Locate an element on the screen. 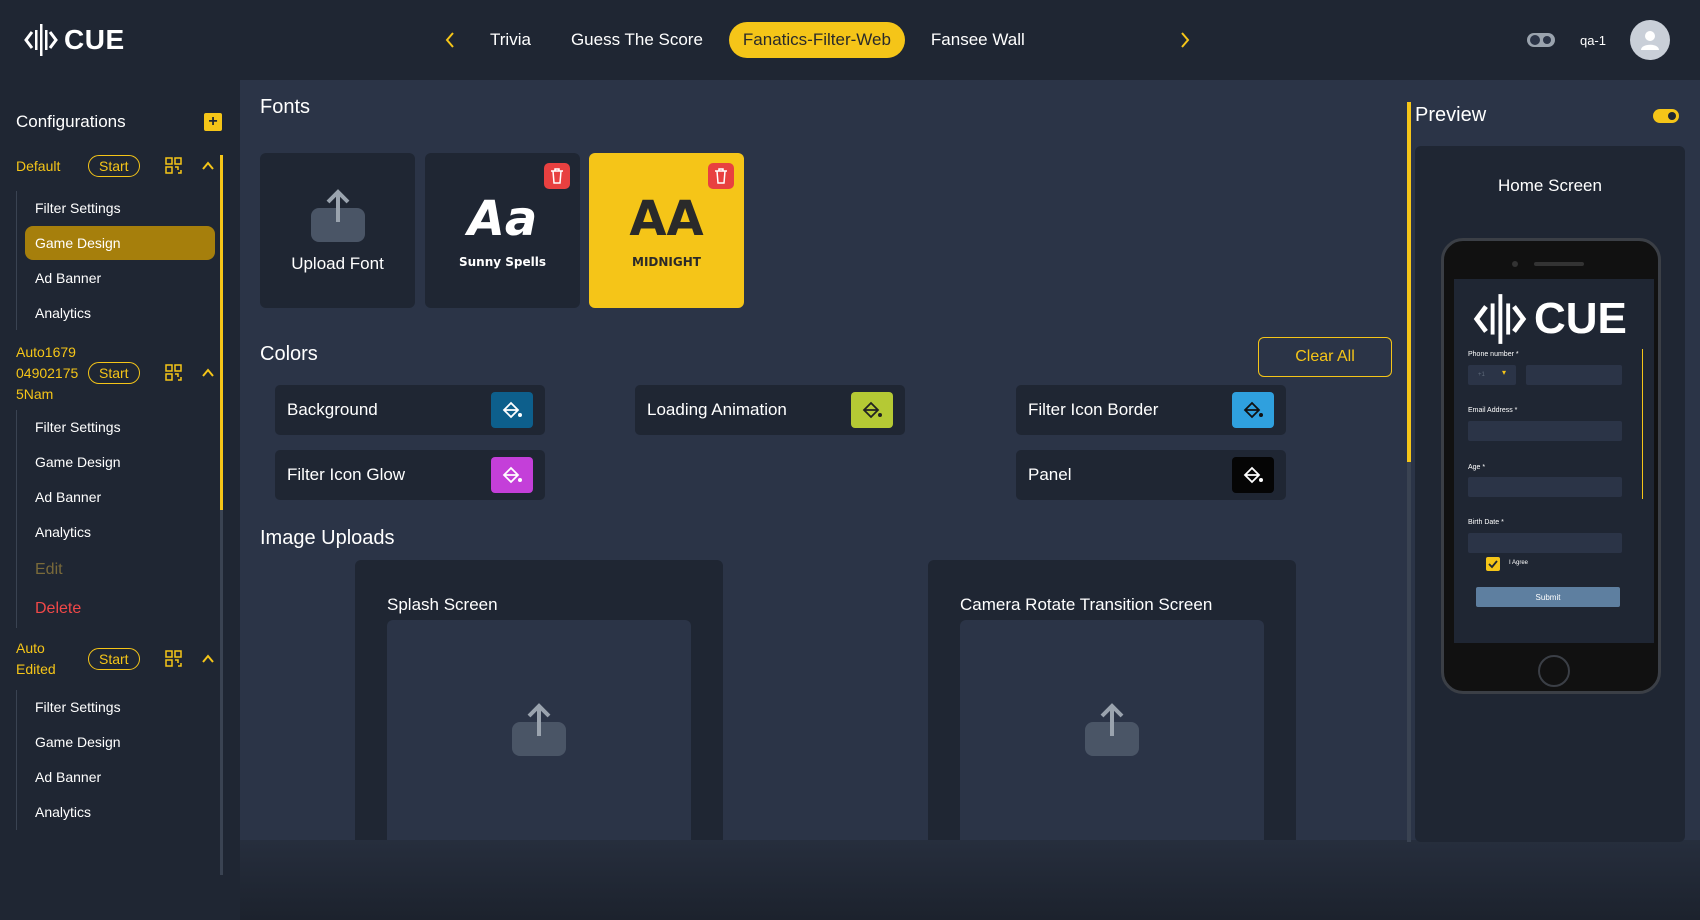  tab-fanatics-filter-web: Fanatics-Filter-Web is located at coordinates (816, 40).